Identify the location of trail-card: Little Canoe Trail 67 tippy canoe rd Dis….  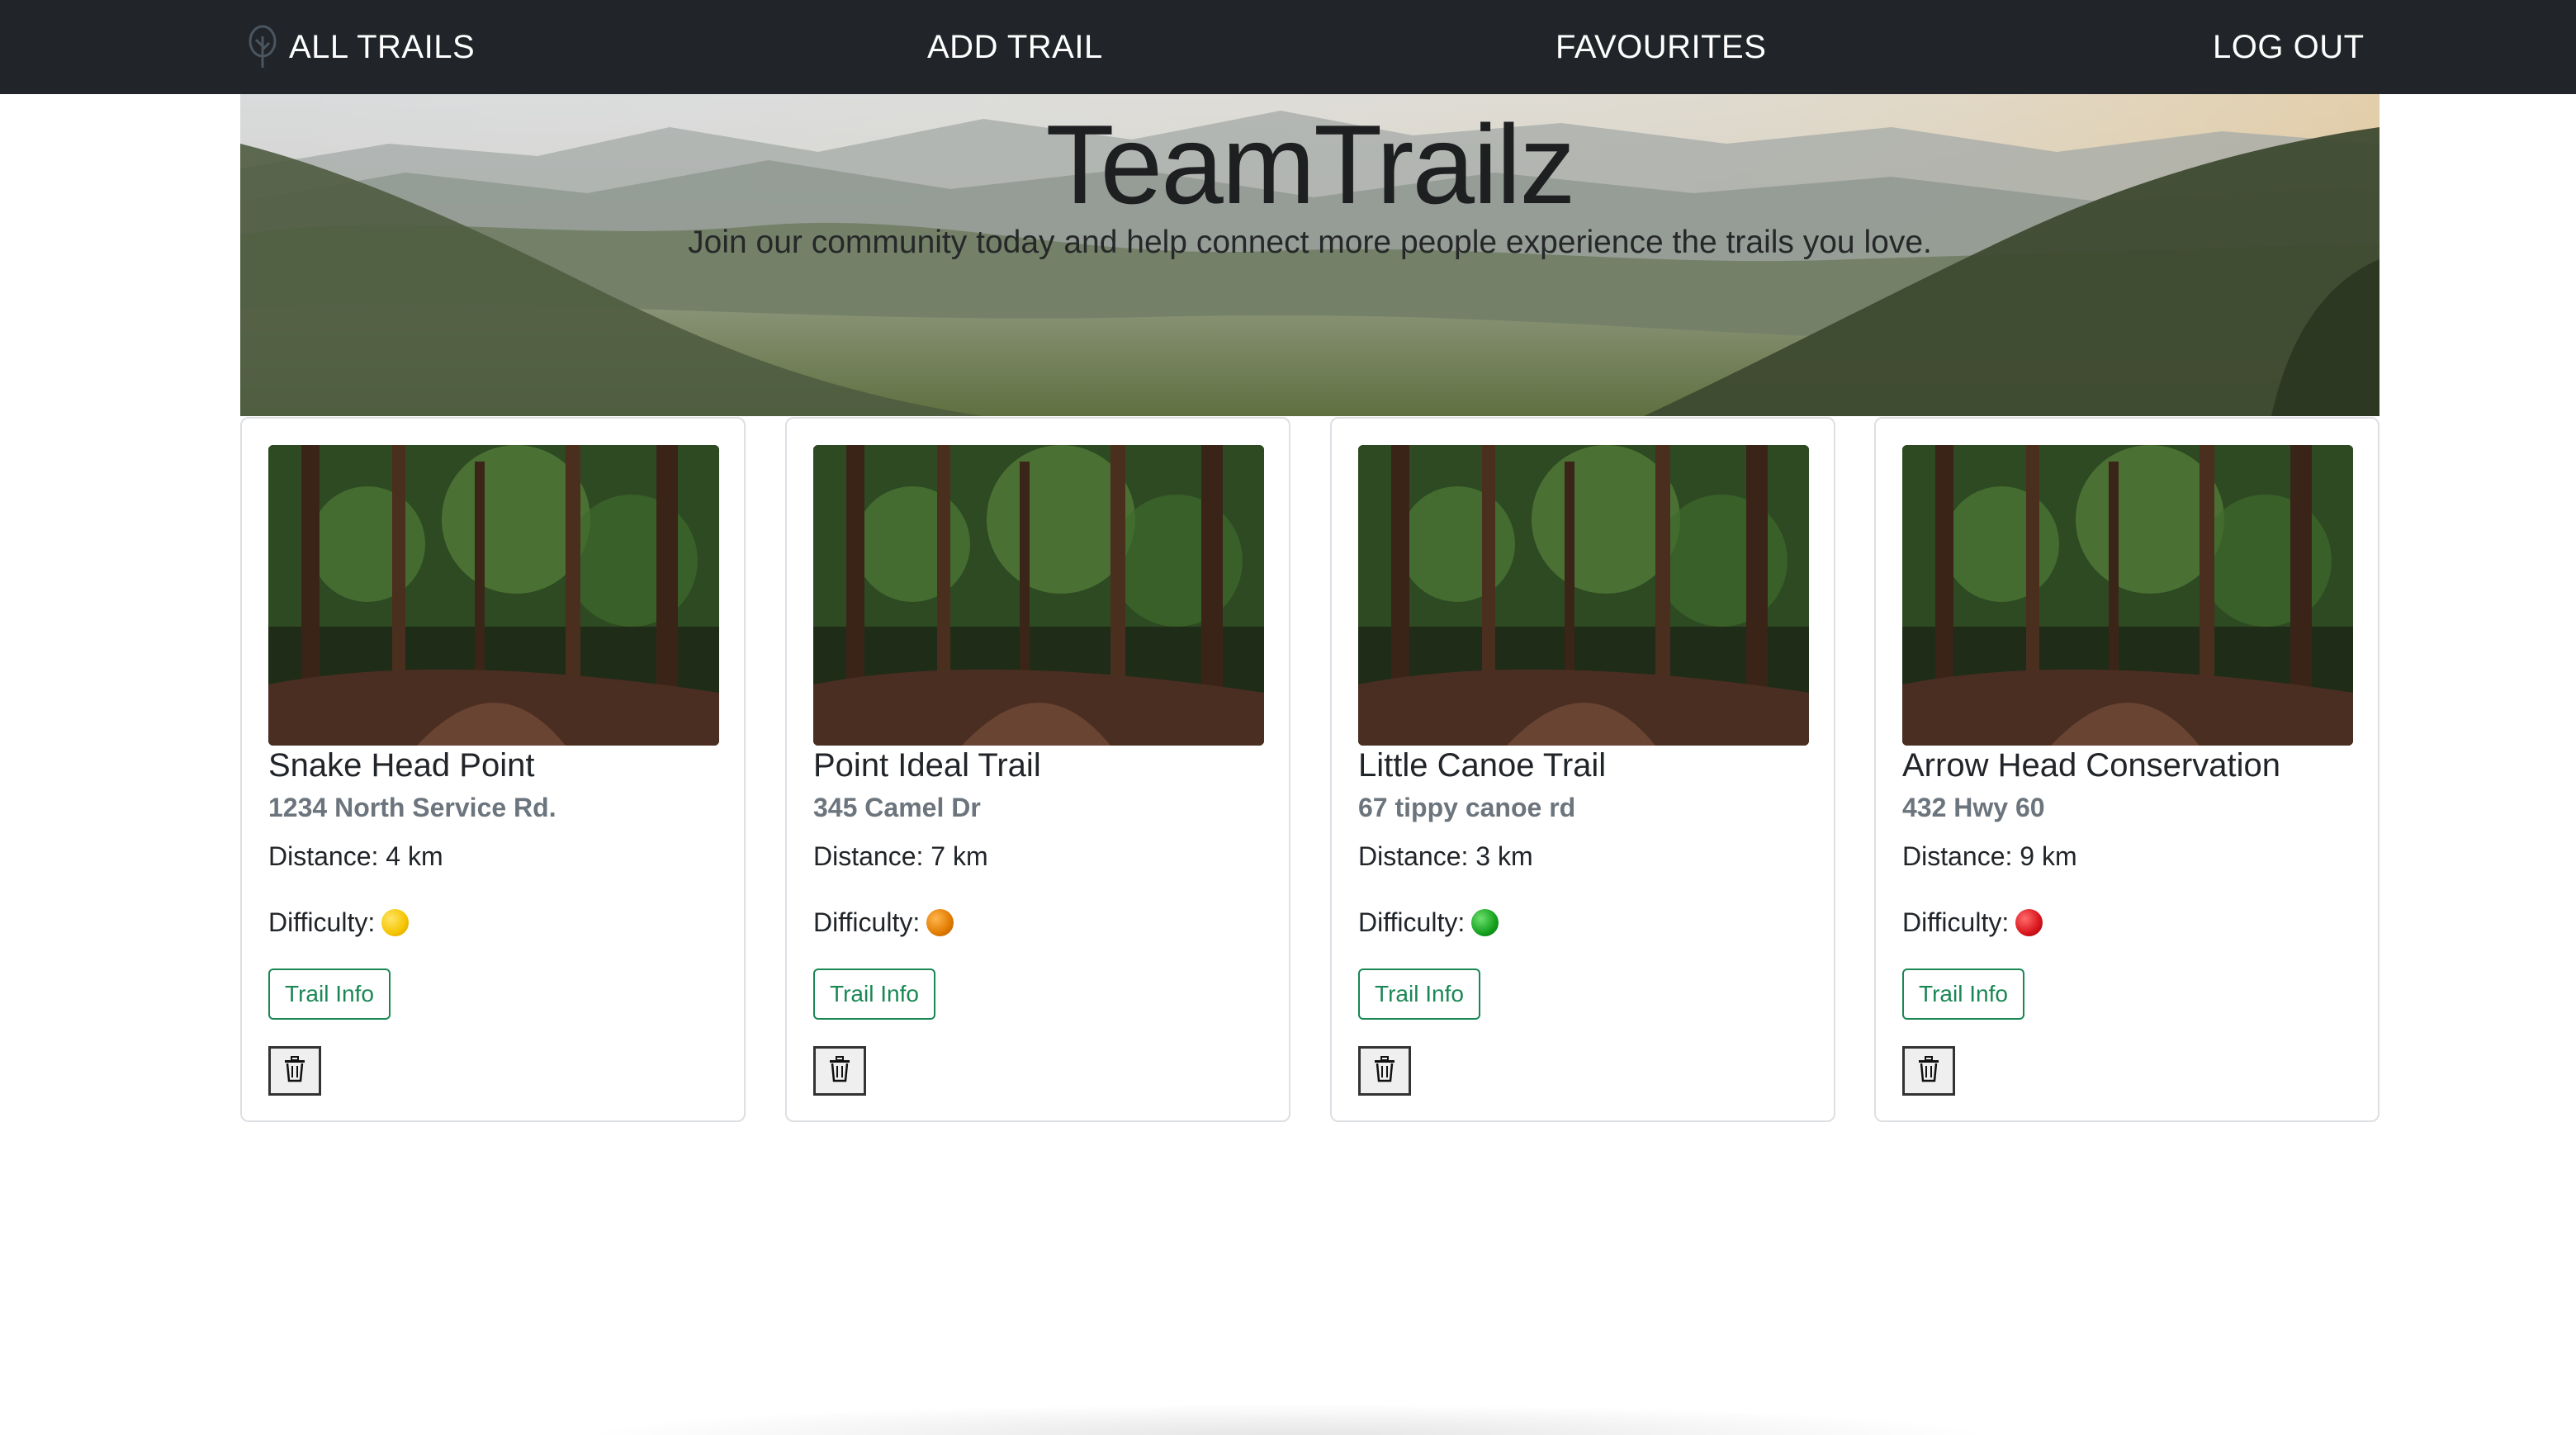
(1582, 769).